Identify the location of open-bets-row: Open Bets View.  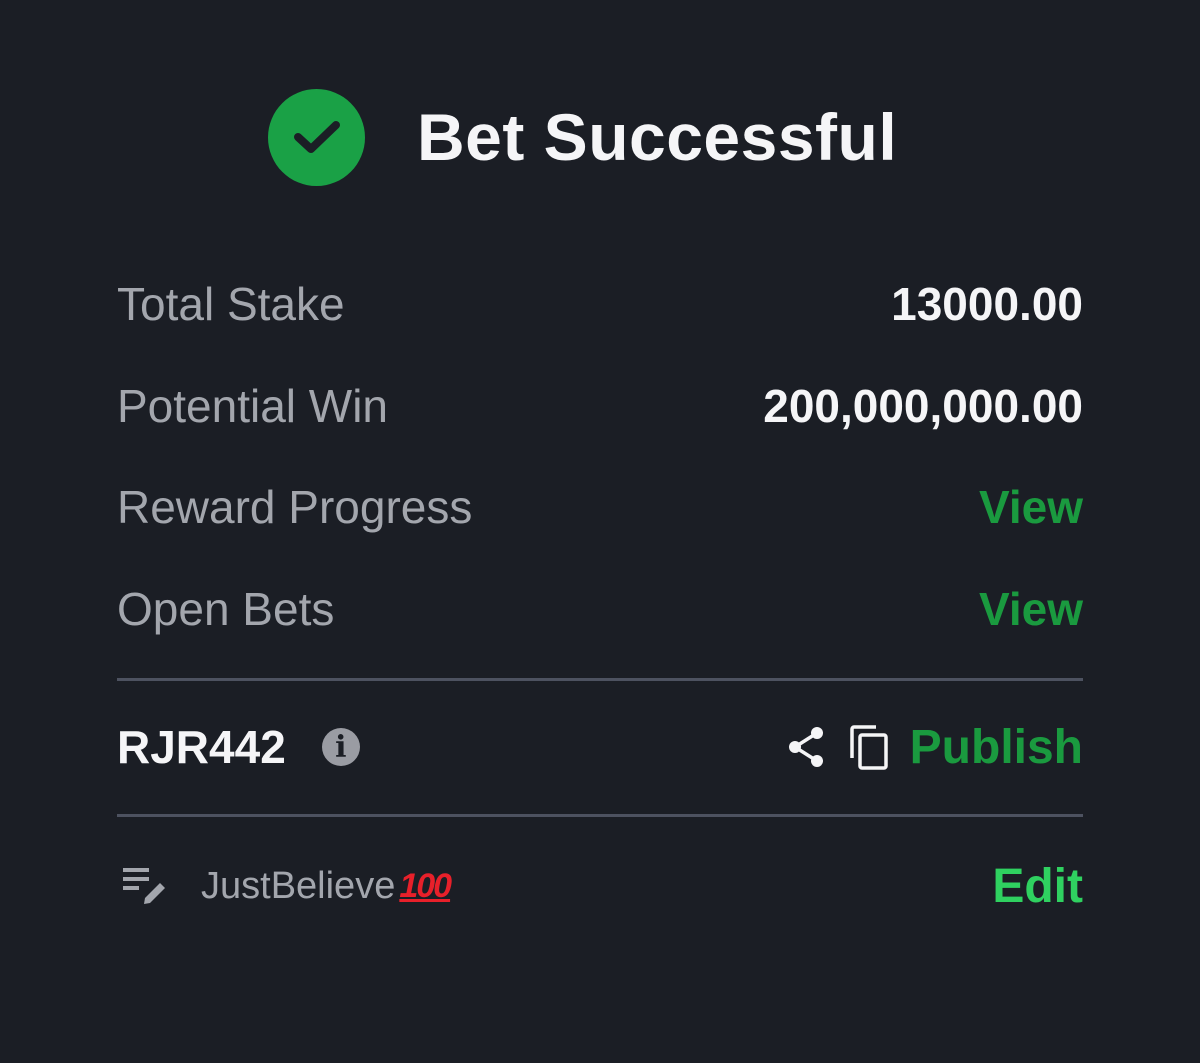
(600, 609).